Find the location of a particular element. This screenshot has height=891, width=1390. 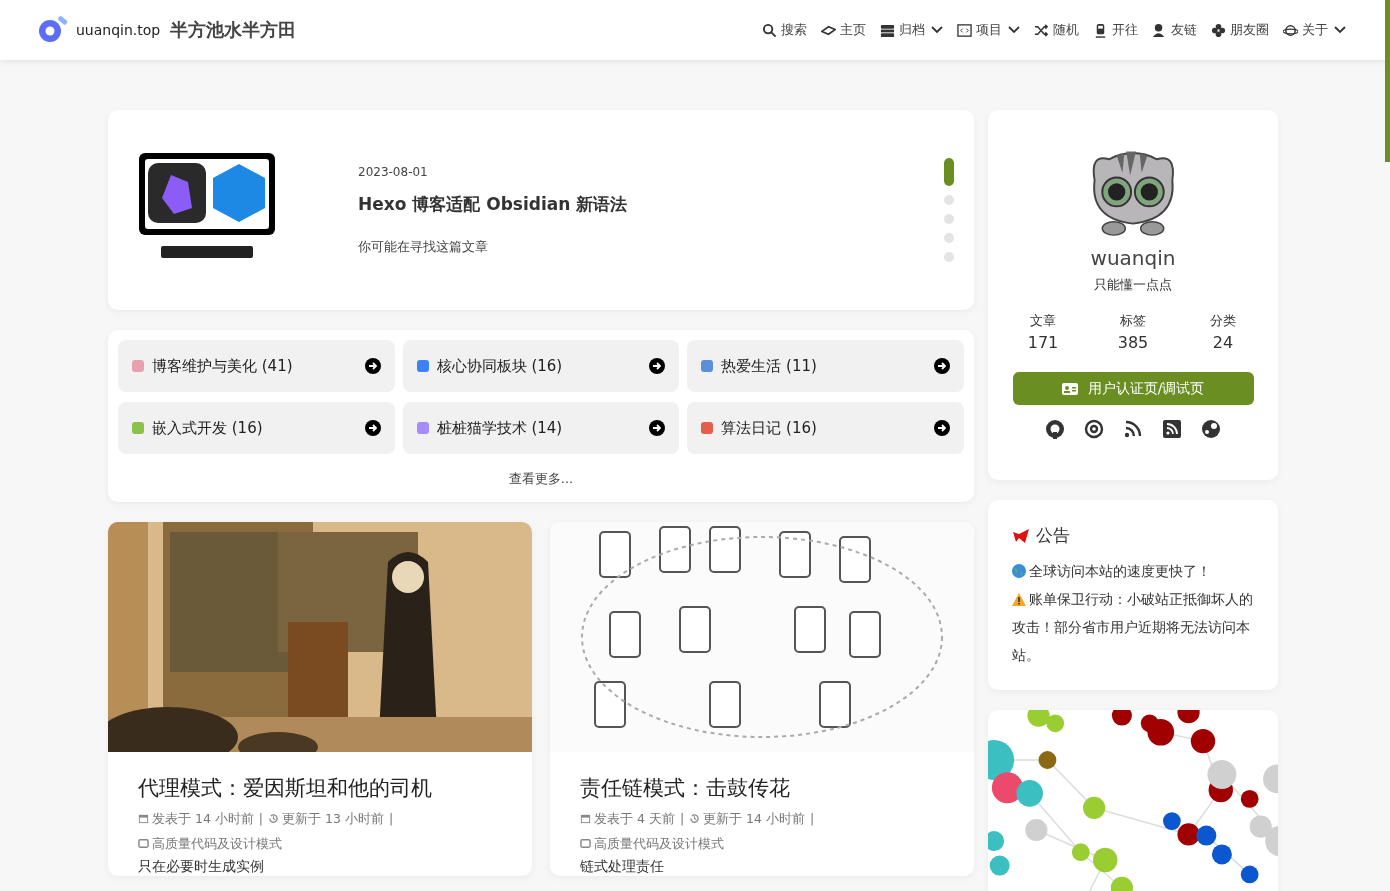

category-link: 嵌入式开发 (16) is located at coordinates (256, 428).